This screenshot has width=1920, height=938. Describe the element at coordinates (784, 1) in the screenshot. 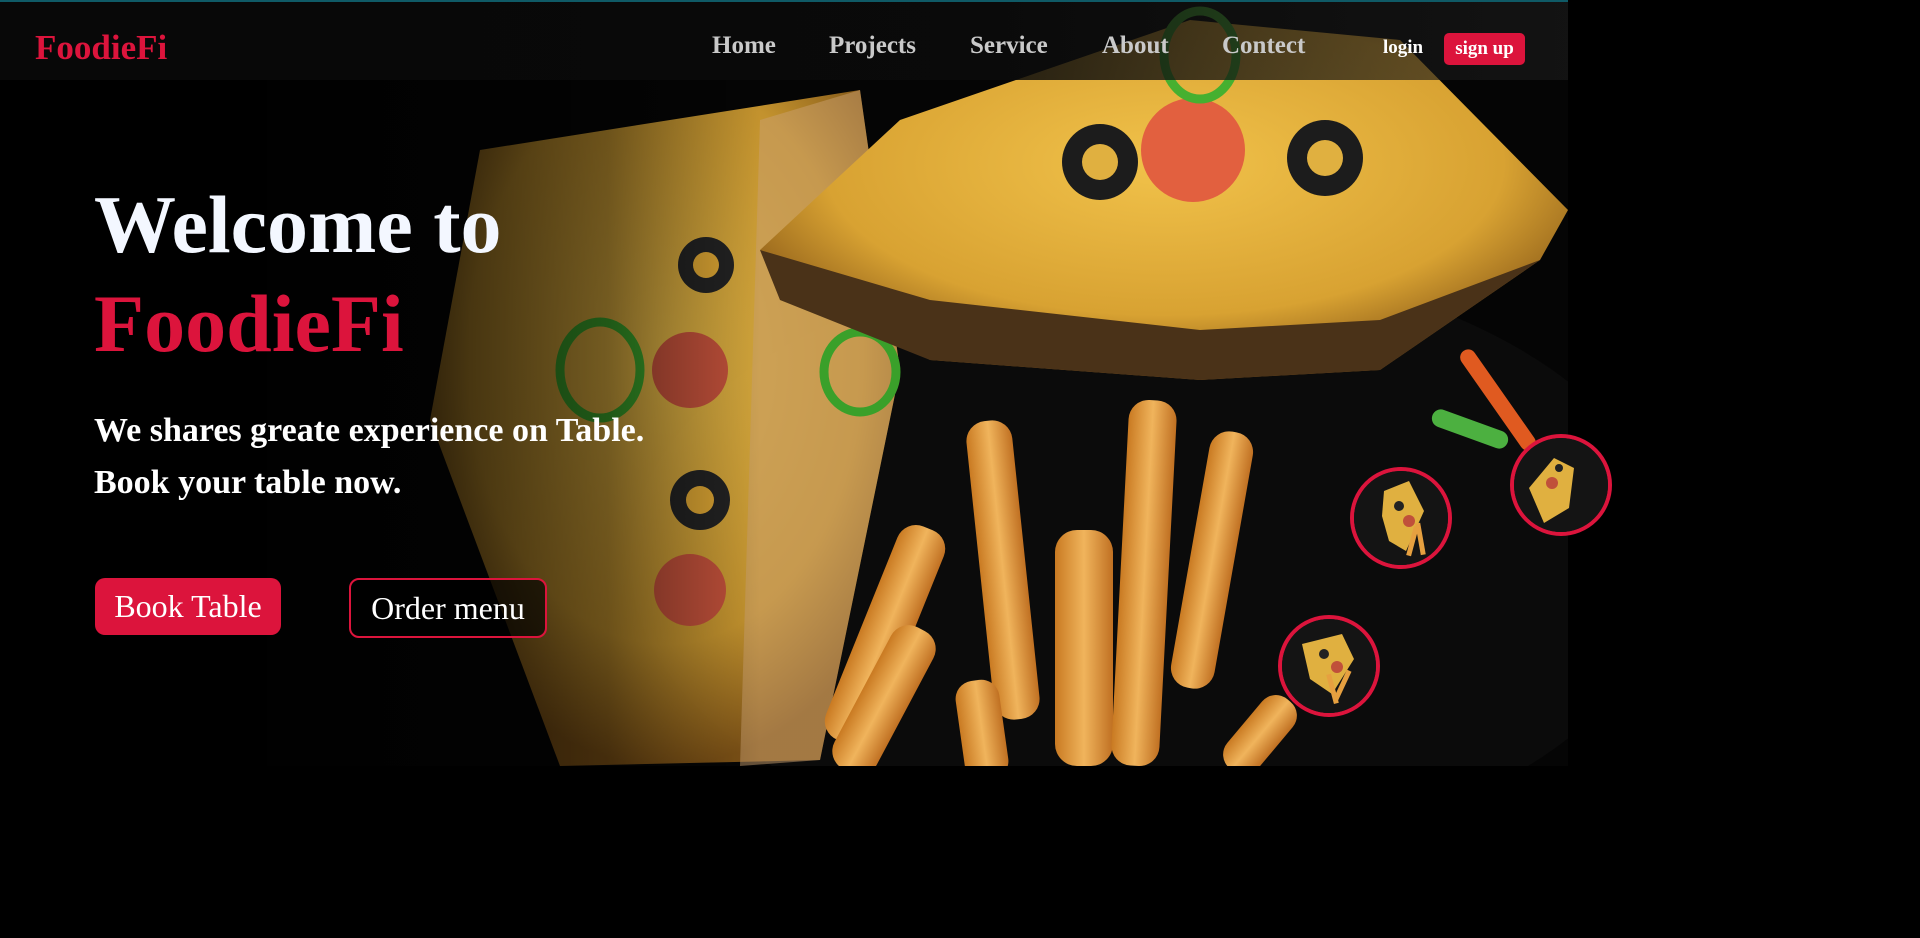

I see `top-accent-line` at that location.